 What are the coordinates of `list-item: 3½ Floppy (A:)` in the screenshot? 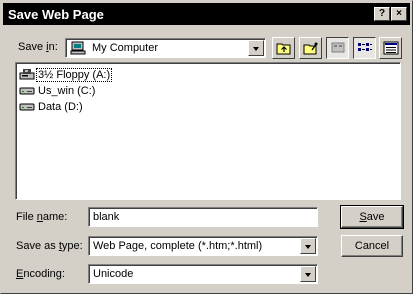 It's located at (66, 74).